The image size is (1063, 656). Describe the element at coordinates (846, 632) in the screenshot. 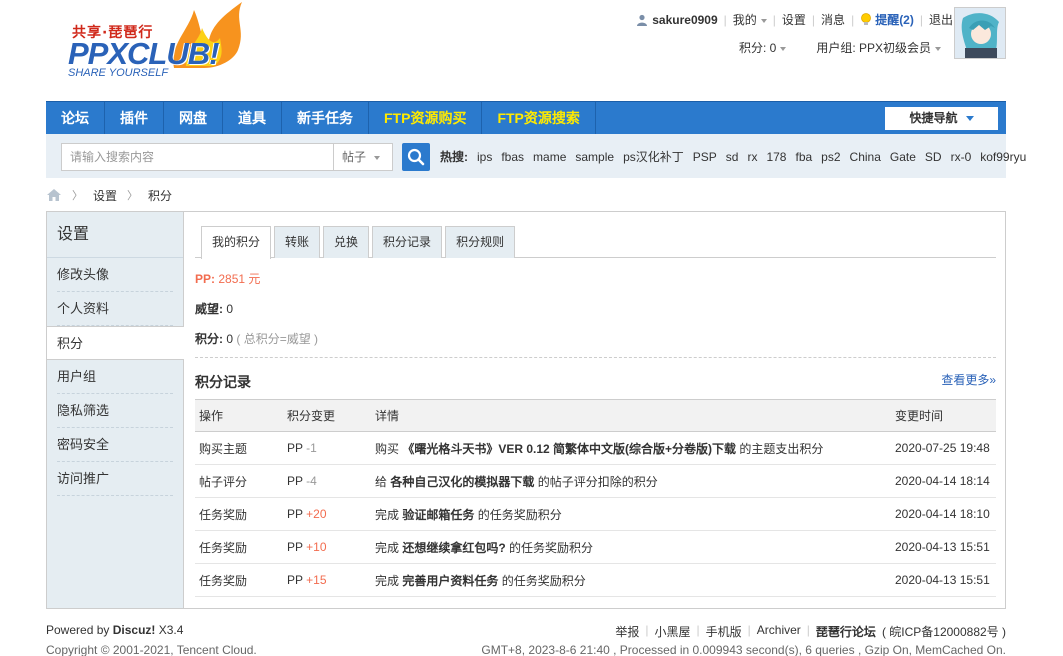

I see `footer-site-link: 琵琶行论坛` at that location.